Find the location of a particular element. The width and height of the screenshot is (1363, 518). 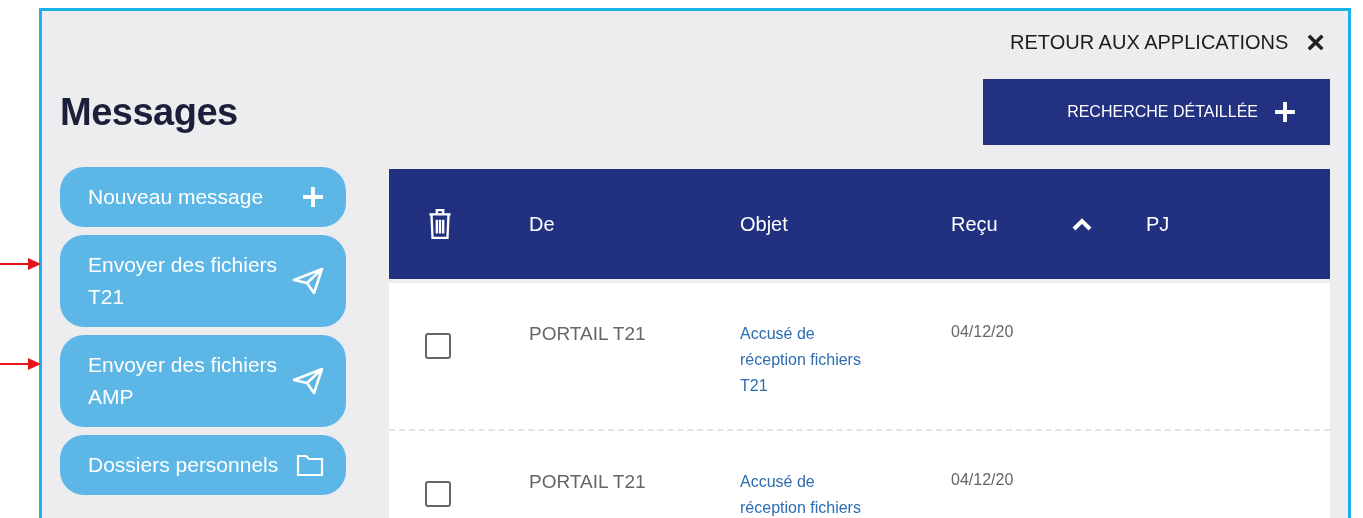

sort-chevron-icon is located at coordinates (1081, 224).